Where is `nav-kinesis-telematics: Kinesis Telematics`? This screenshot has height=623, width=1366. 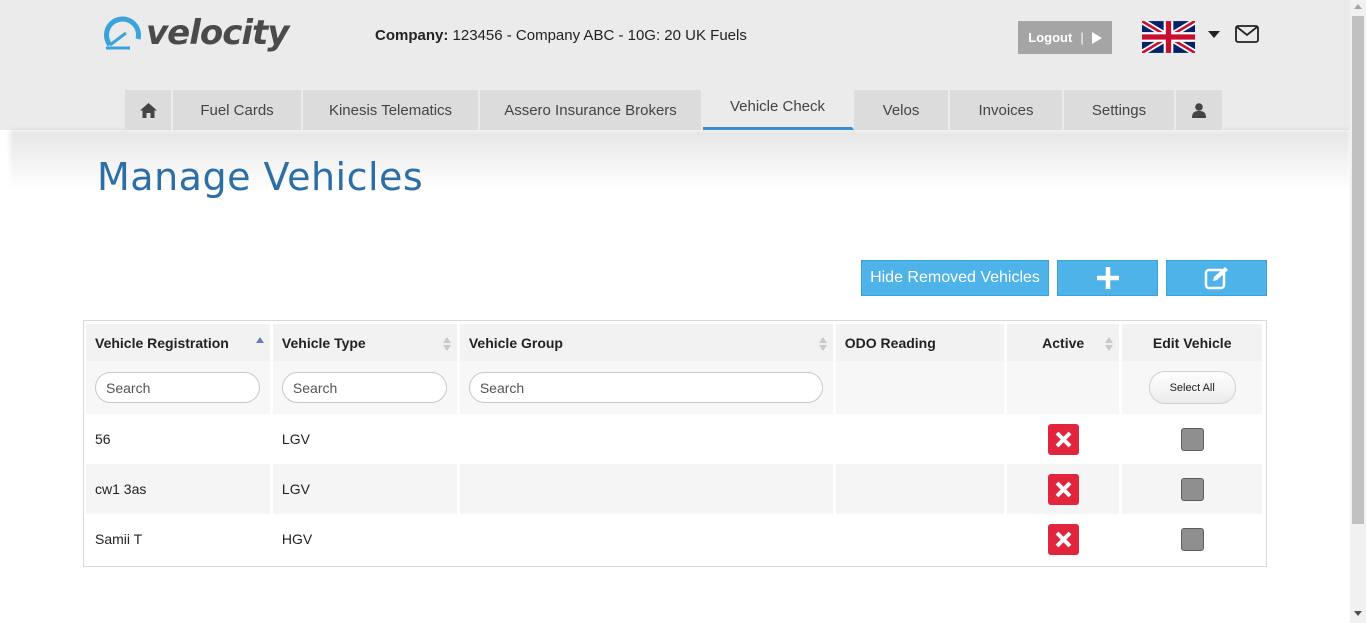 nav-kinesis-telematics: Kinesis Telematics is located at coordinates (391, 110).